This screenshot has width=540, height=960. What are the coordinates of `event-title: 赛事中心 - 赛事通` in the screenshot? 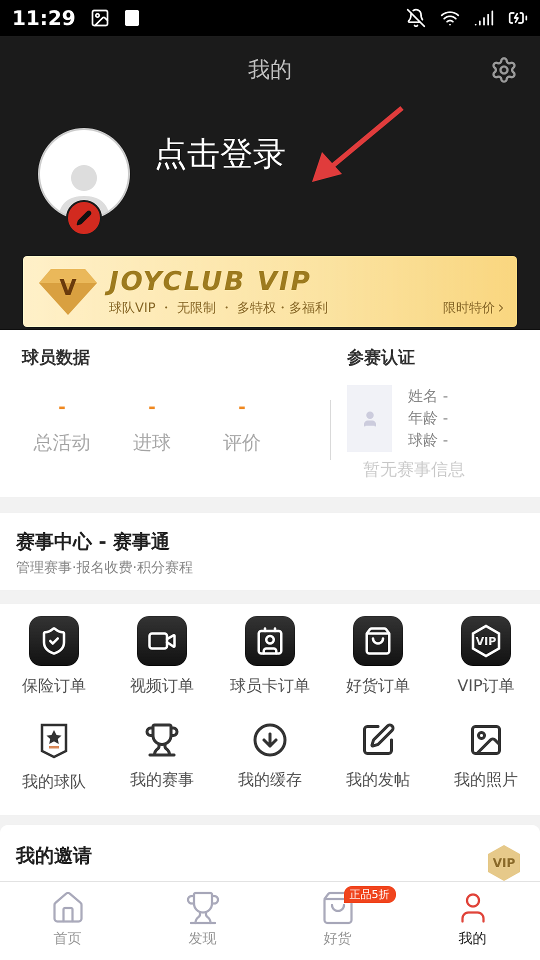 It's located at (94, 542).